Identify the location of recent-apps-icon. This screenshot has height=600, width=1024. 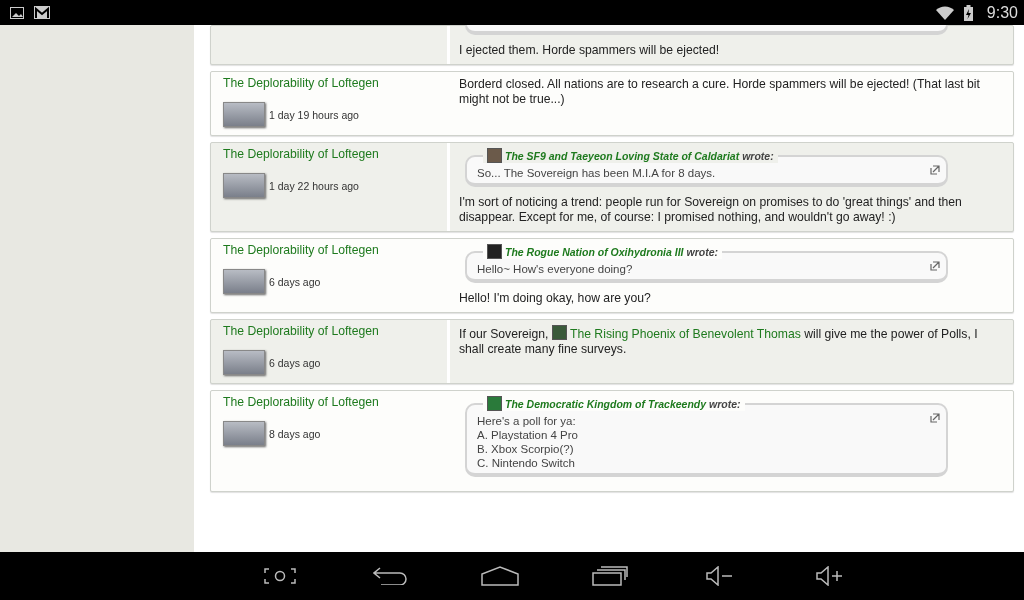
(610, 576).